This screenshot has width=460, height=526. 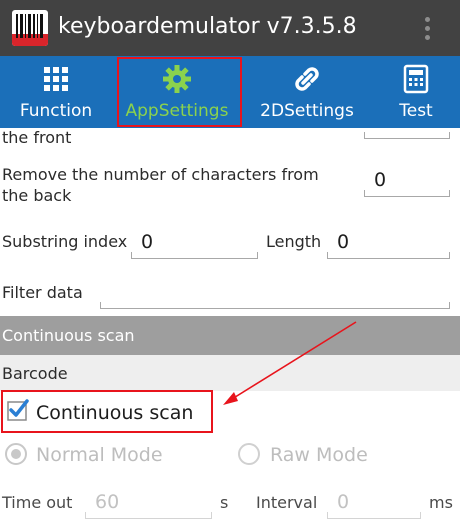 What do you see at coordinates (275, 292) in the screenshot?
I see `filter-data-field` at bounding box center [275, 292].